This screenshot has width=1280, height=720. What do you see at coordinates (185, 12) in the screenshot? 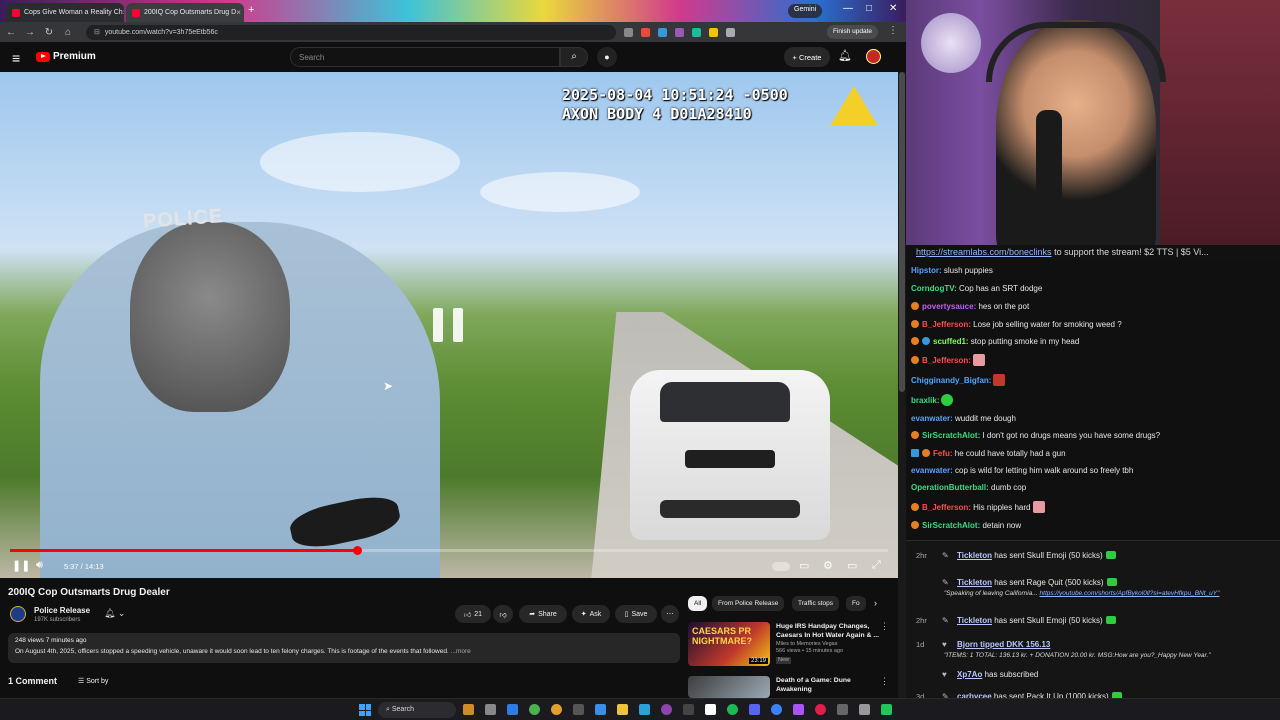
I see `tab-200iq-cop: 200IQ Cop Outsmarts Drug D ×` at bounding box center [185, 12].